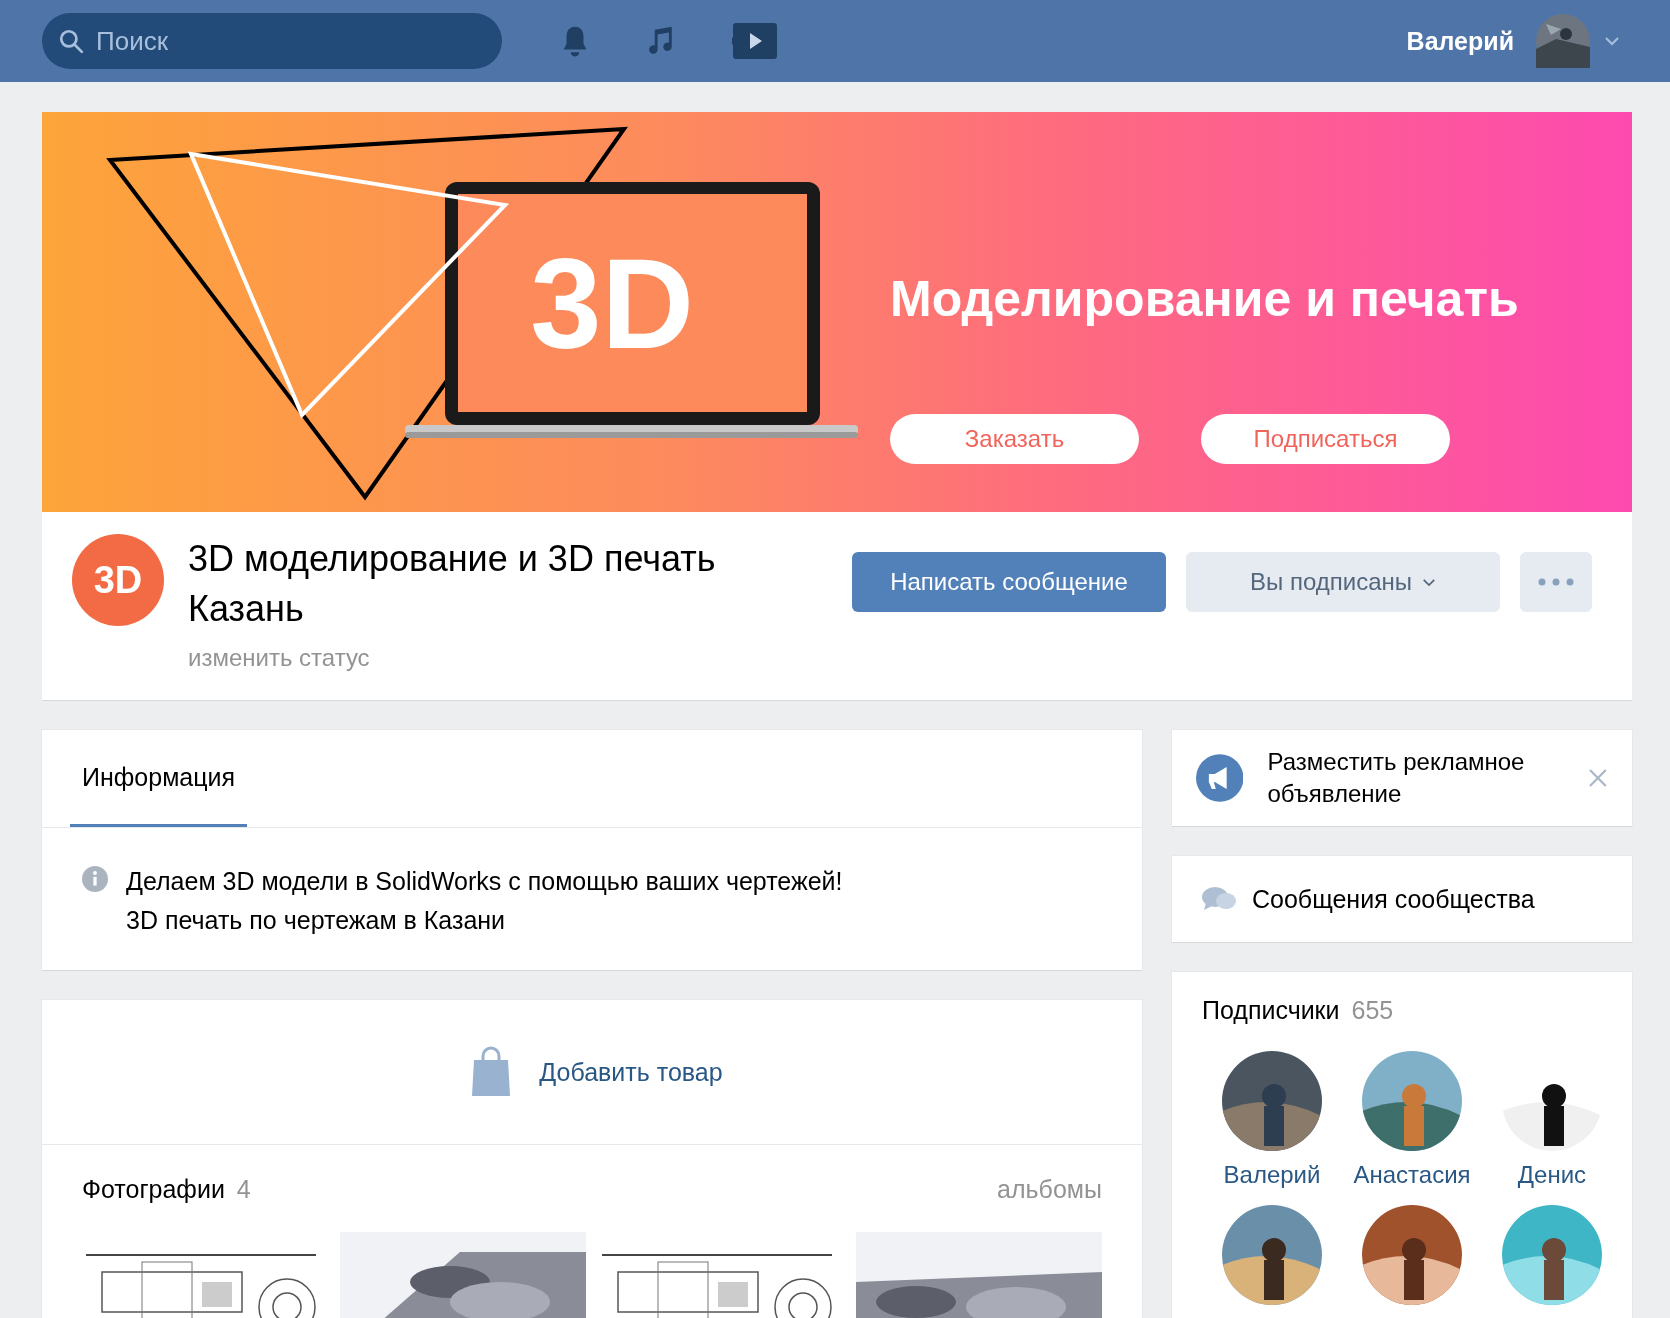 This screenshot has width=1670, height=1318. I want to click on follower-name: Денис, so click(1552, 1175).